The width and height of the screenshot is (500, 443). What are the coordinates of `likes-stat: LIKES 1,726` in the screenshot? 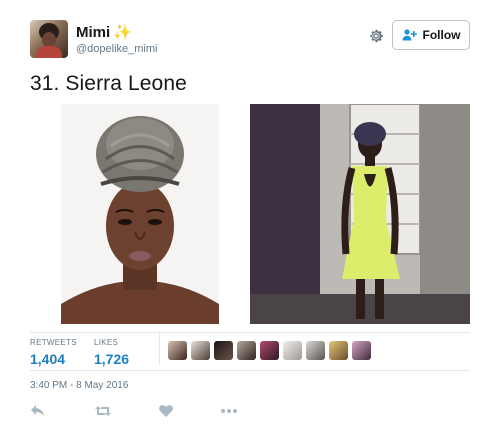 It's located at (111, 352).